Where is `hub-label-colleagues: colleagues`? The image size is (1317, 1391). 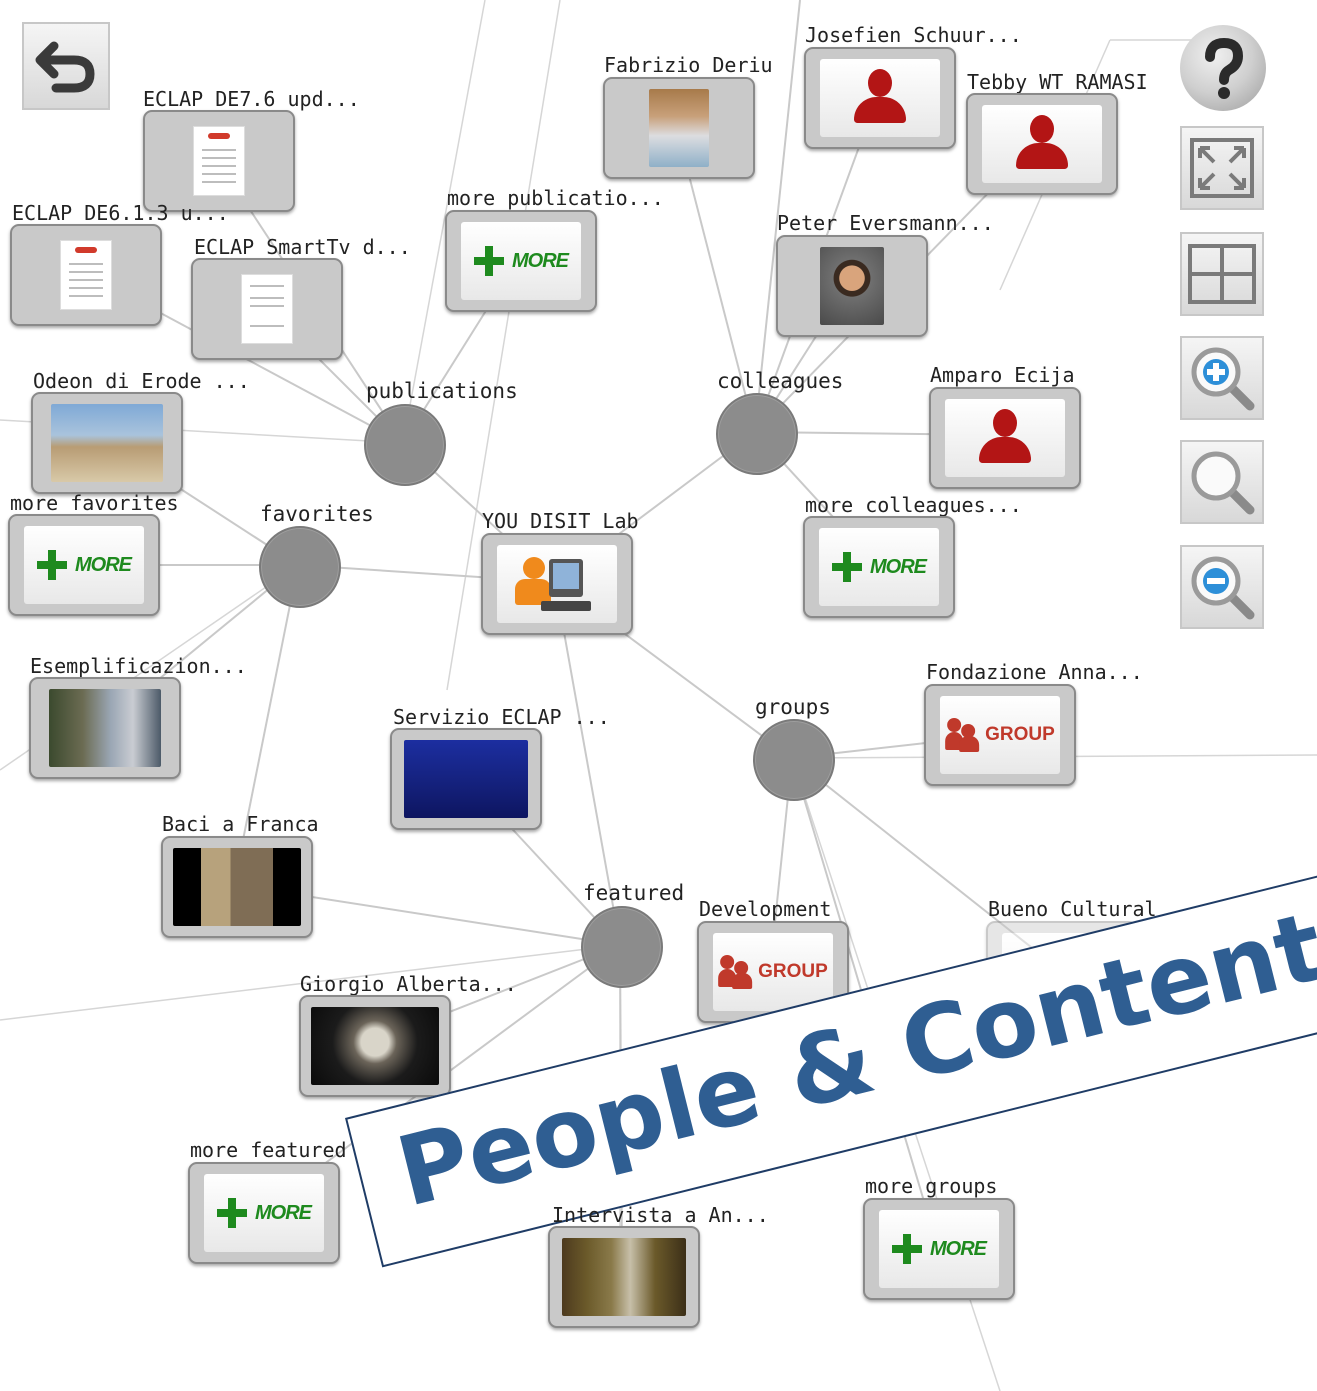 hub-label-colleagues: colleagues is located at coordinates (780, 381).